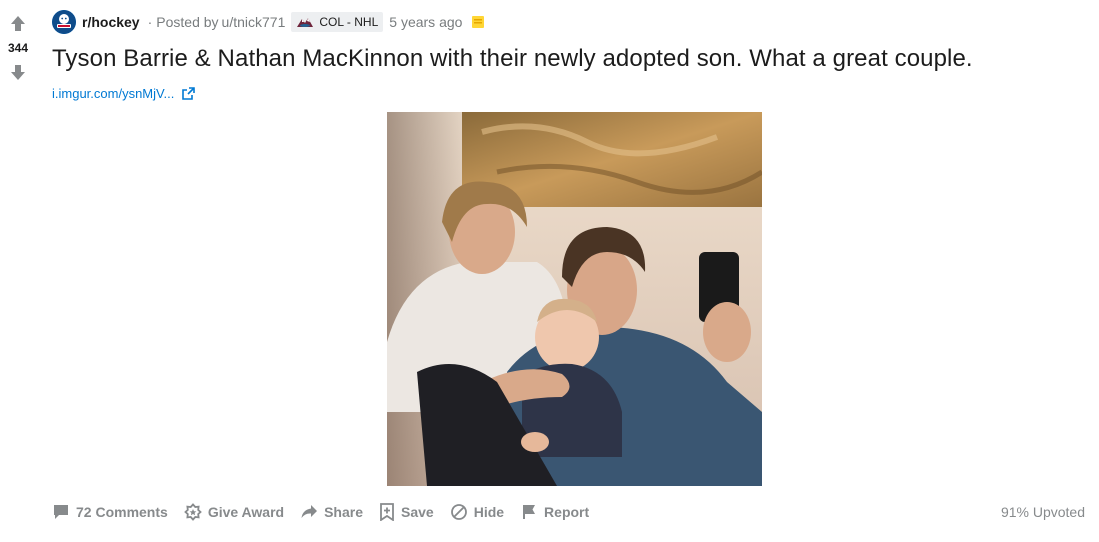  Describe the element at coordinates (529, 512) in the screenshot. I see `report-flag-icon` at that location.